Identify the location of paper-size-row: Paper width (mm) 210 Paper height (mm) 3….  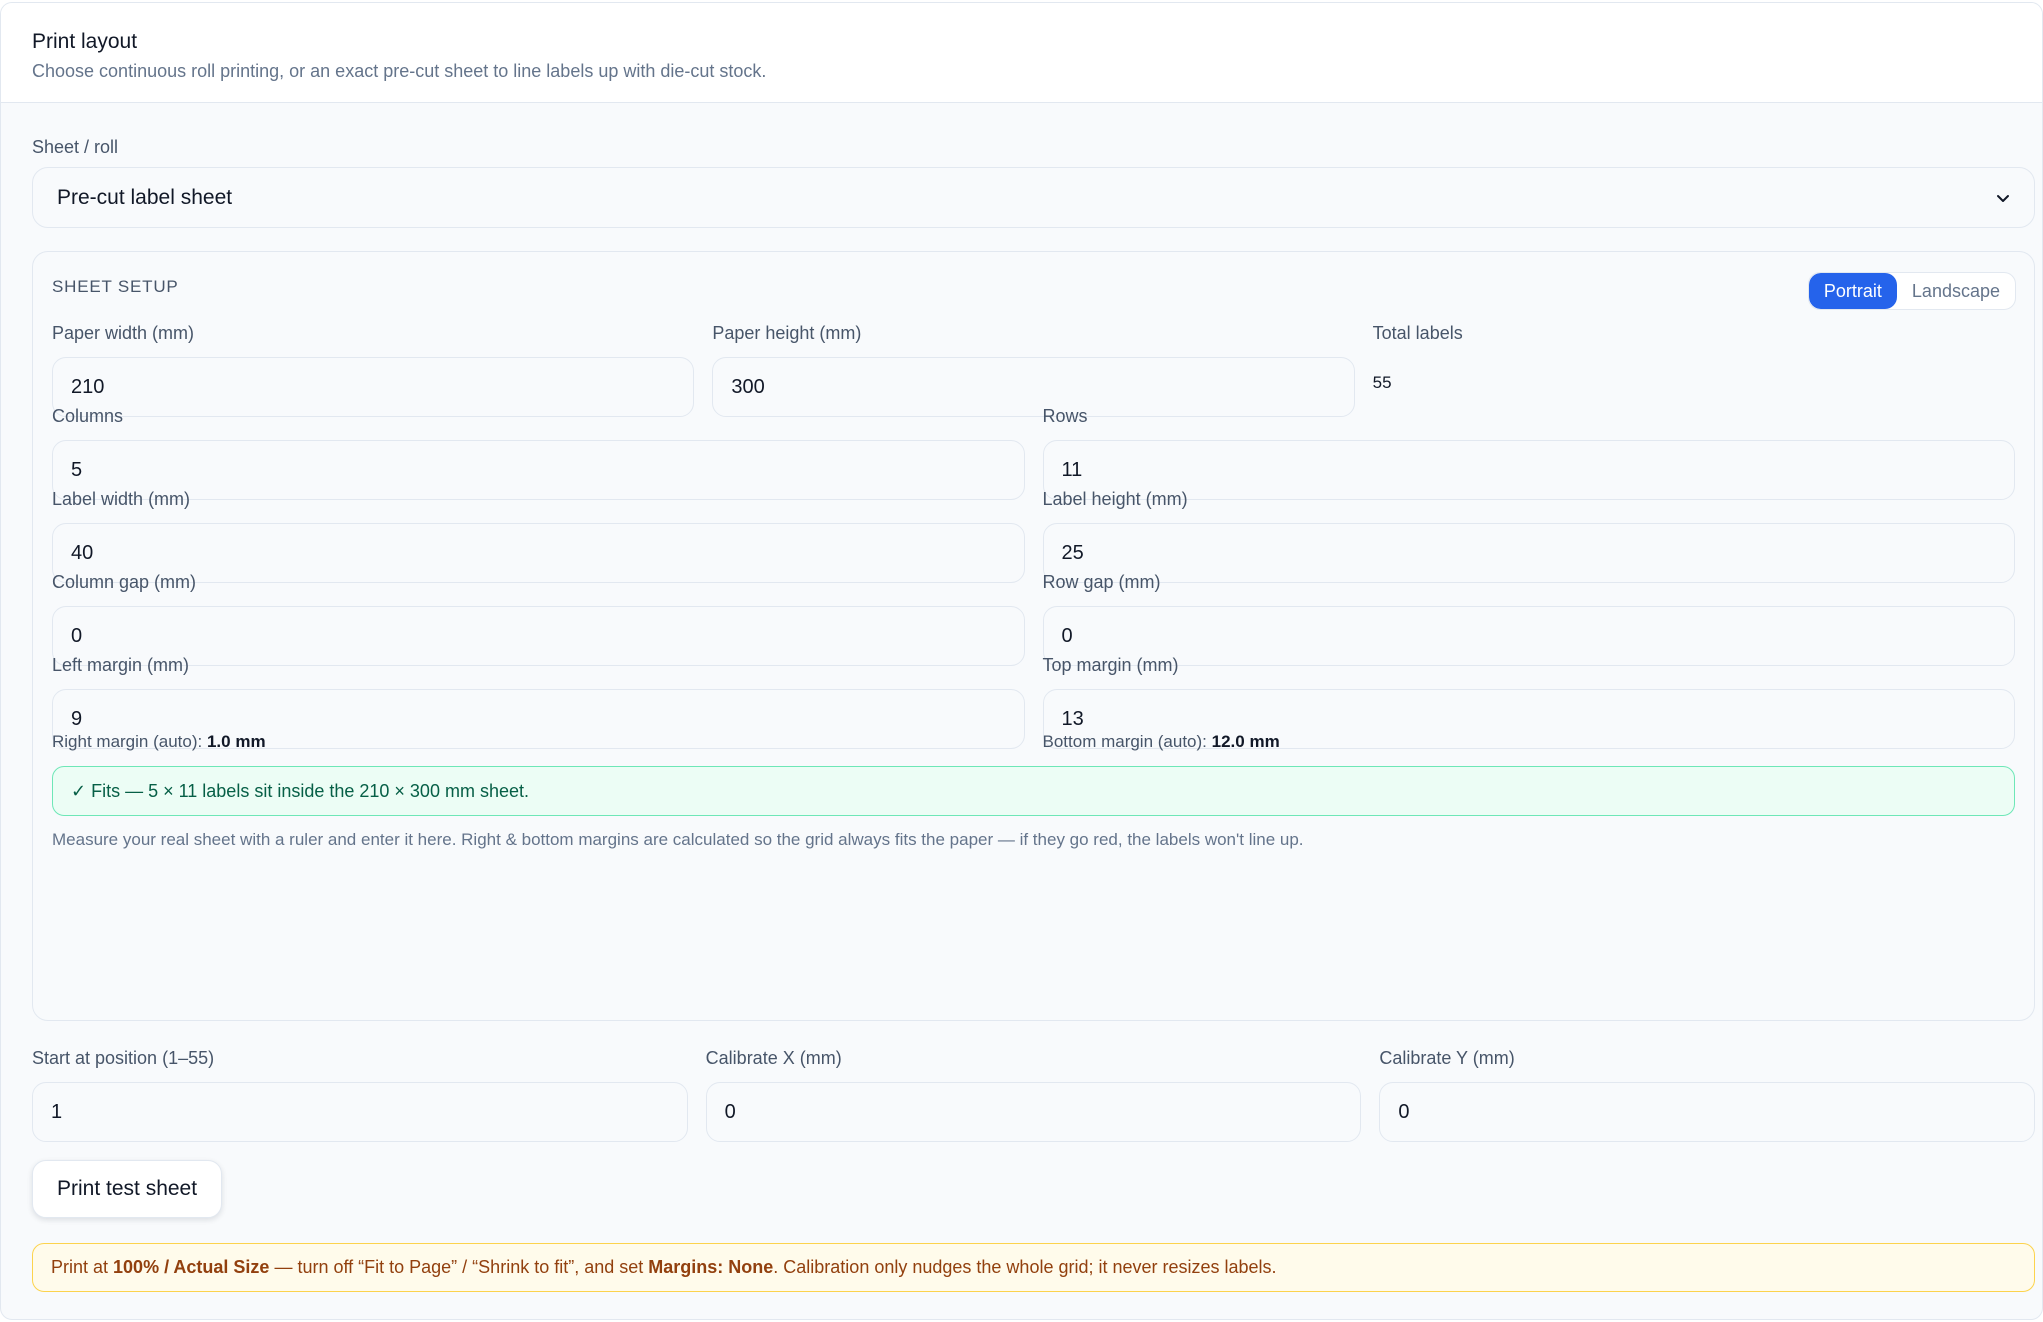
(1033, 369).